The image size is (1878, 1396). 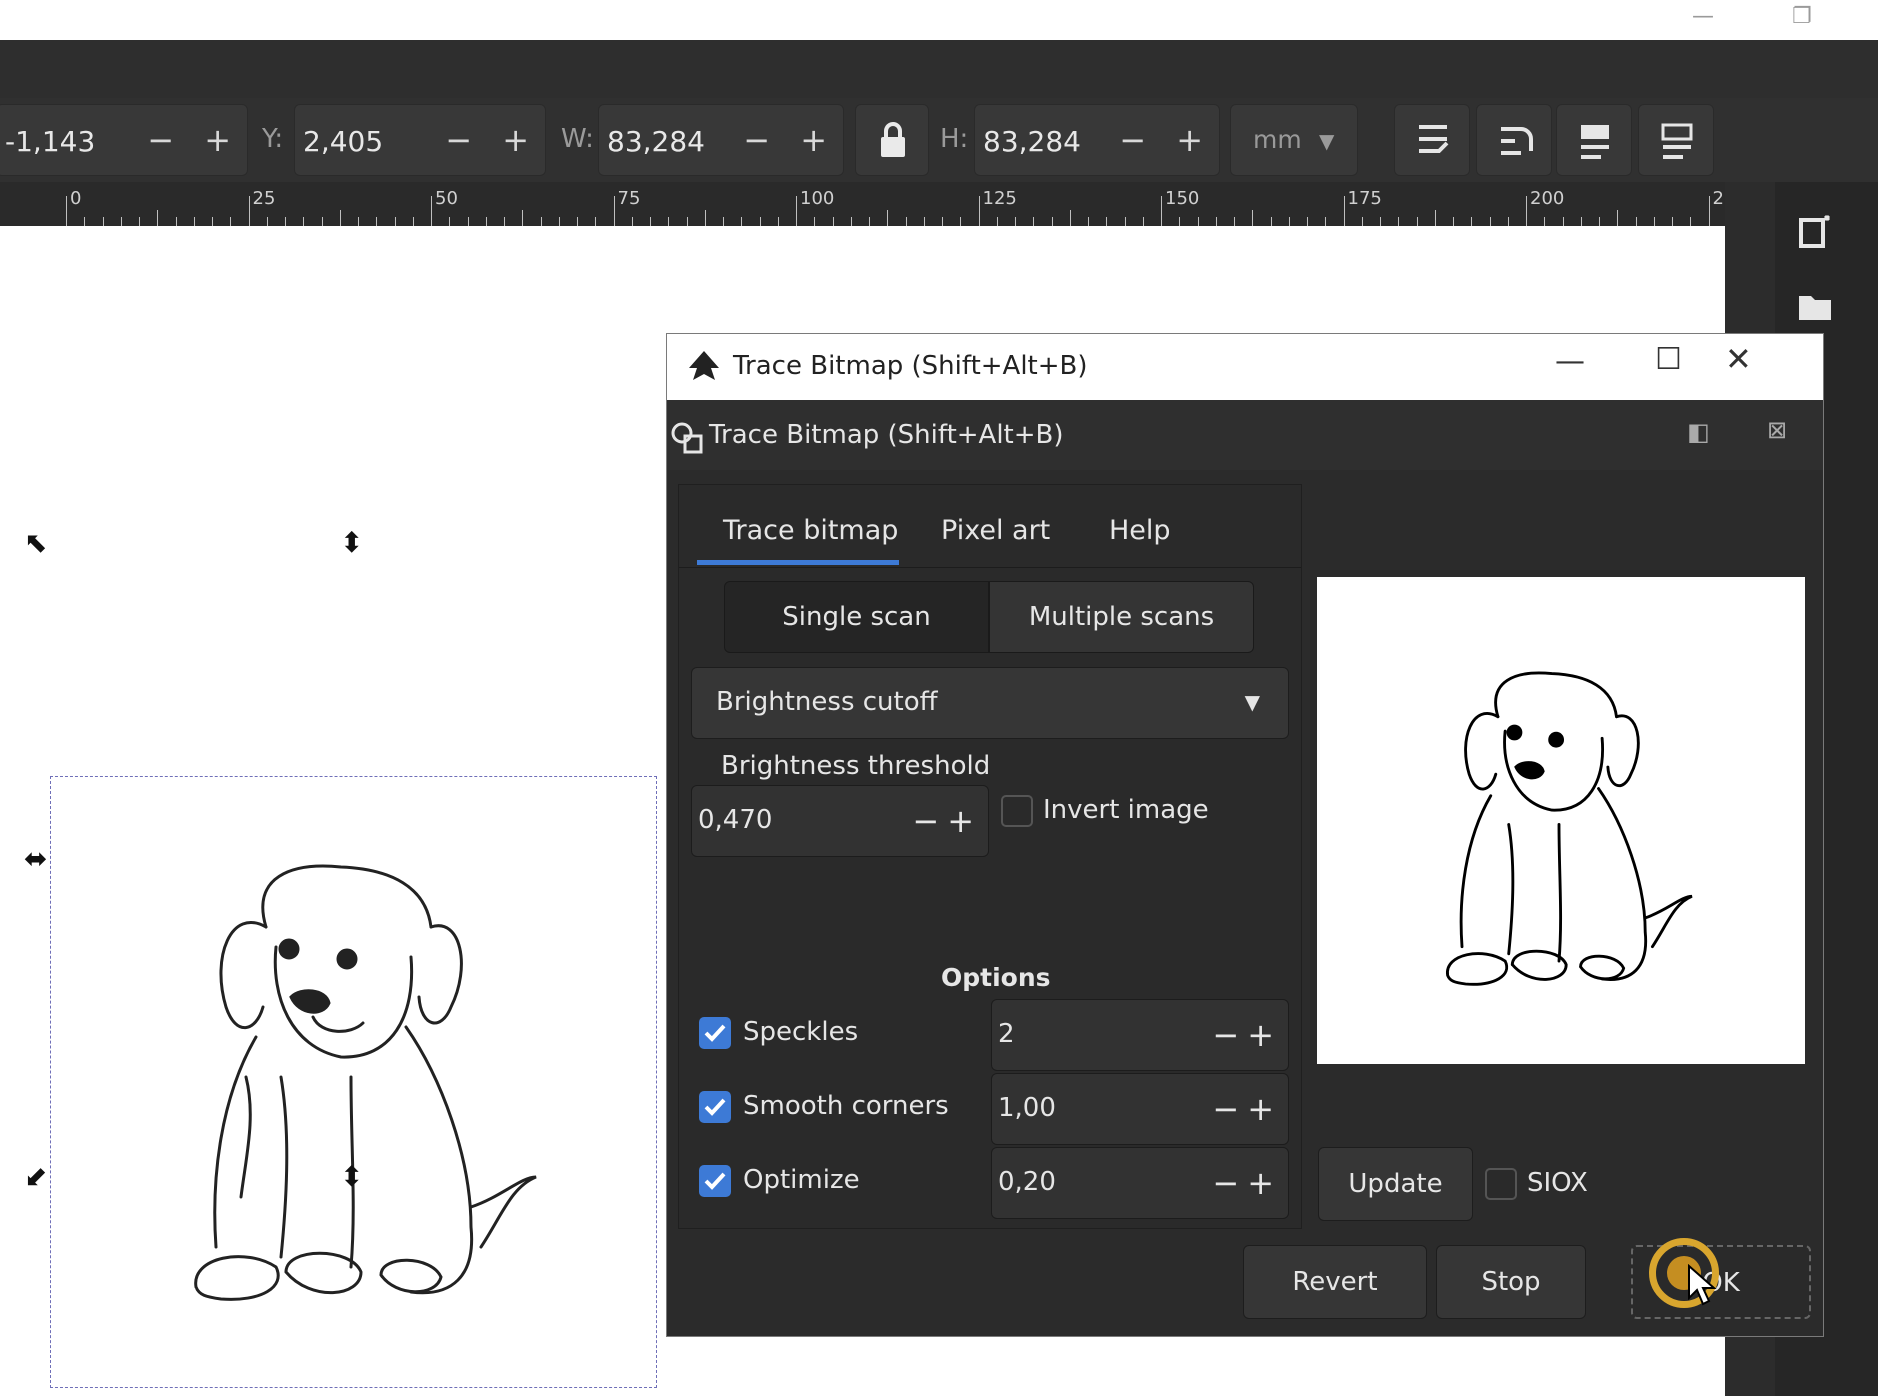 What do you see at coordinates (1703, 16) in the screenshot?
I see `minimize-icon: —` at bounding box center [1703, 16].